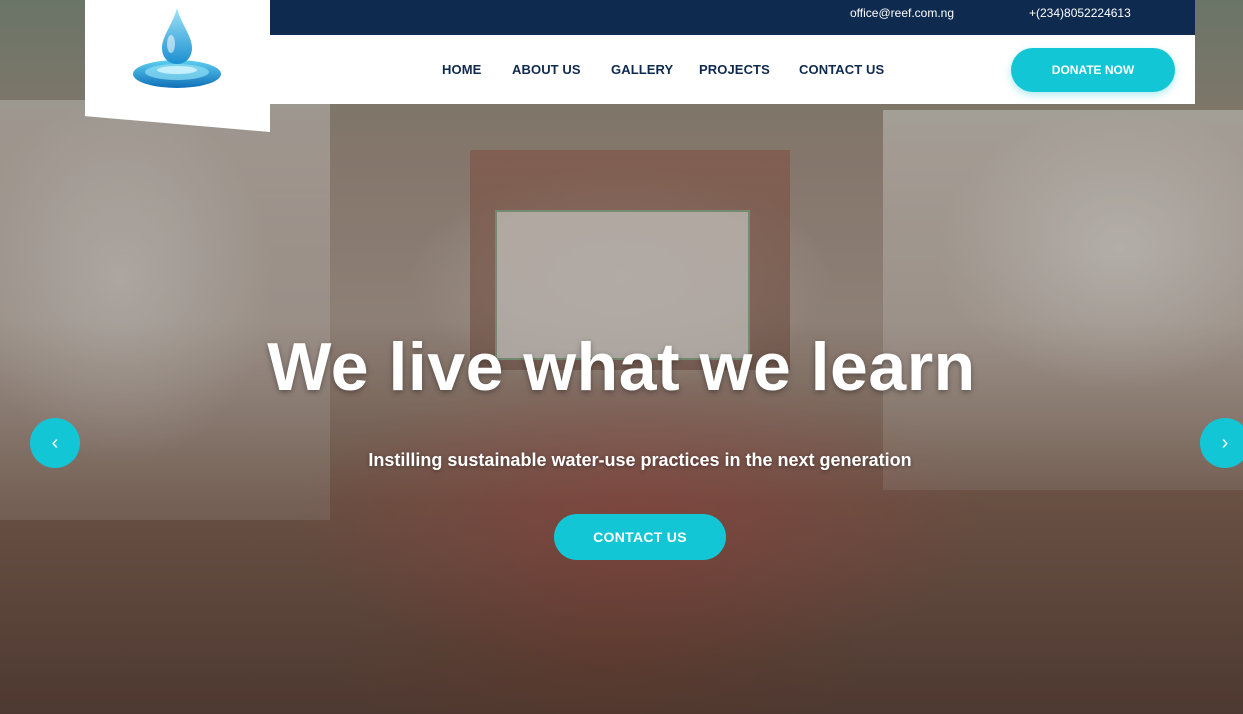 This screenshot has width=1243, height=714. What do you see at coordinates (1093, 70) in the screenshot?
I see `donate-button: DONATE NOW` at bounding box center [1093, 70].